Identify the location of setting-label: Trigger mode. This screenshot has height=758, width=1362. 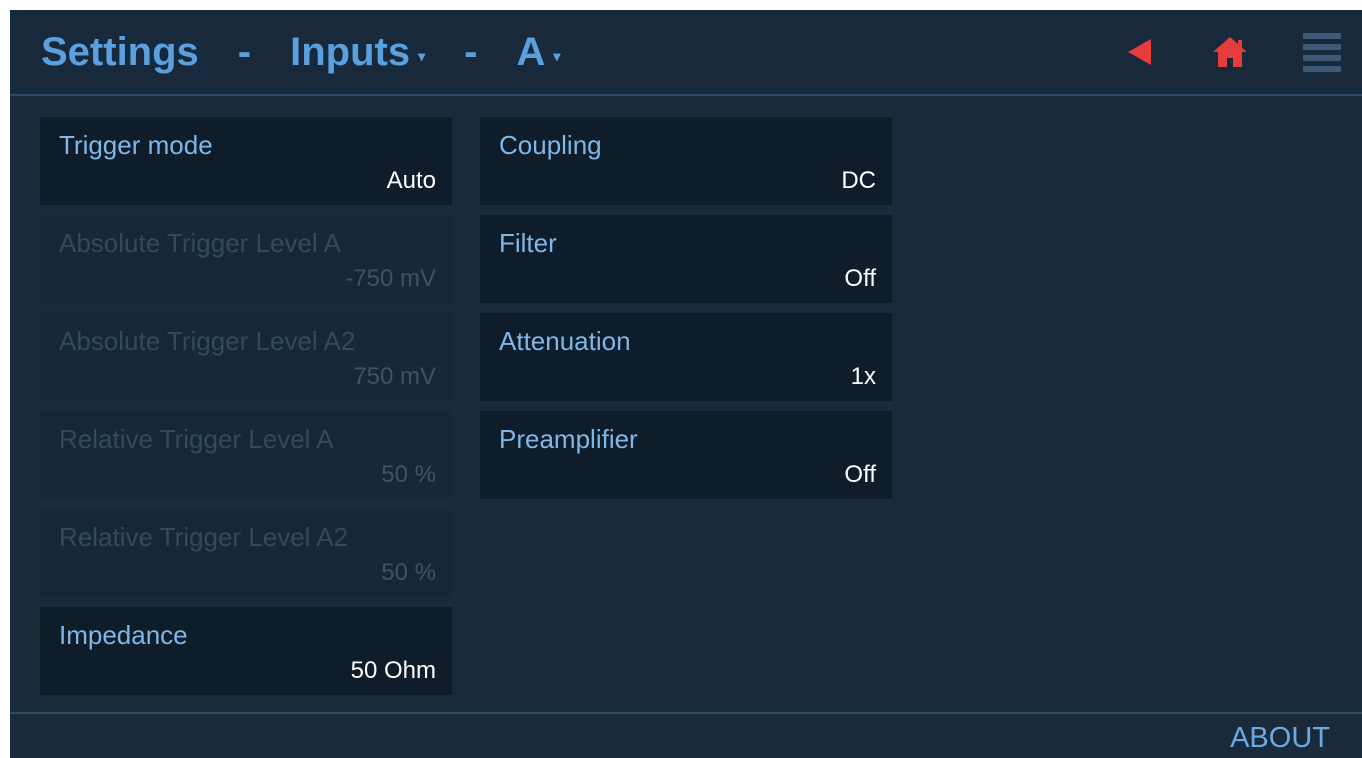
(136, 145).